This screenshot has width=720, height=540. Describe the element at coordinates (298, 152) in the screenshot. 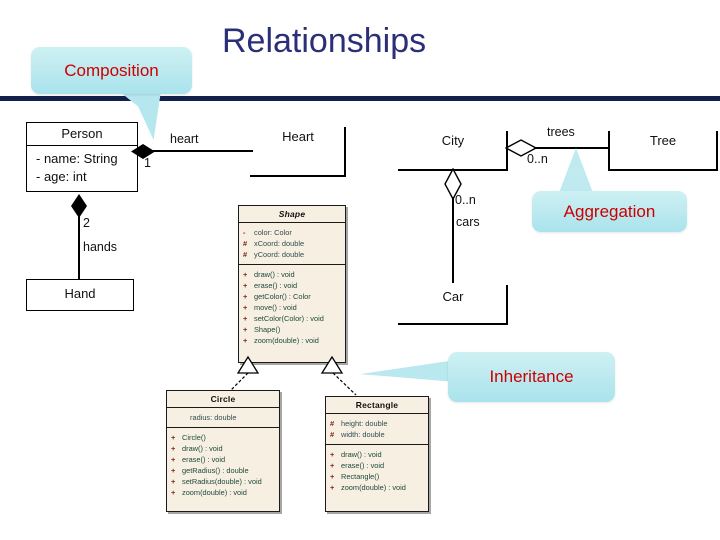

I see `heart-box: Heart` at that location.